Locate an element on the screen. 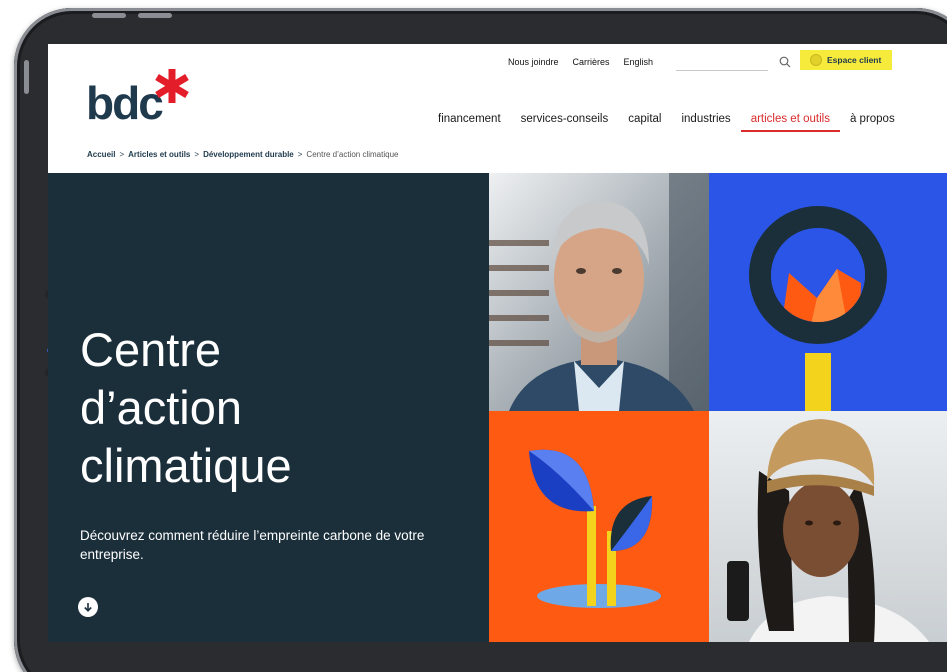  carrieres-link: Carrières is located at coordinates (591, 62).